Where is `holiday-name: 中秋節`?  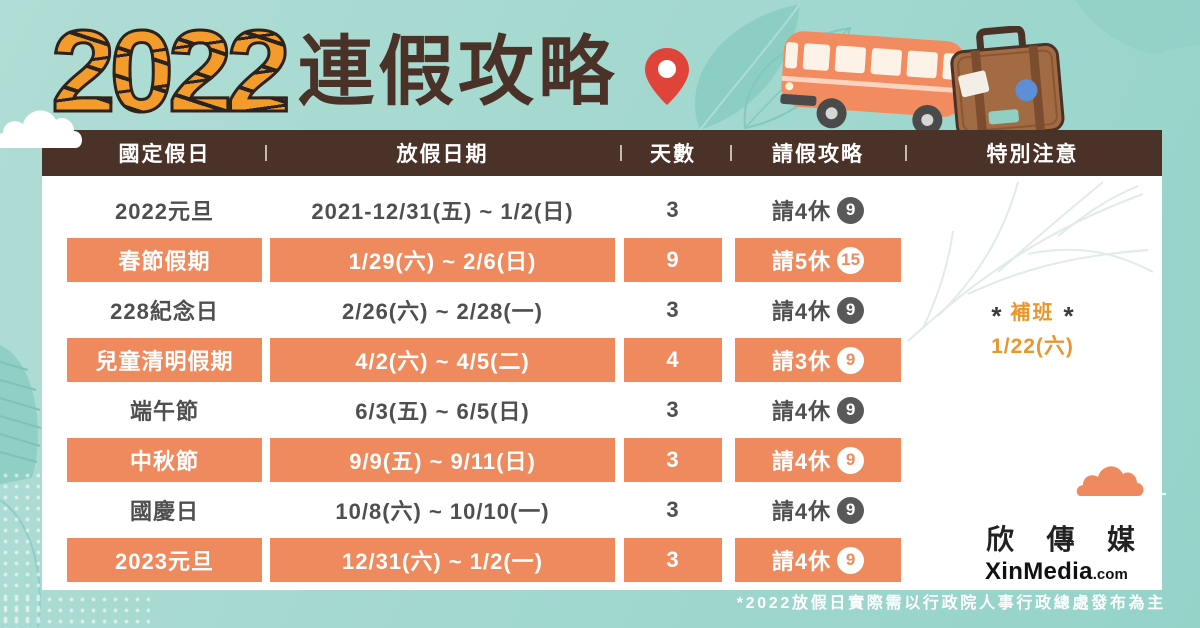 holiday-name: 中秋節 is located at coordinates (164, 460).